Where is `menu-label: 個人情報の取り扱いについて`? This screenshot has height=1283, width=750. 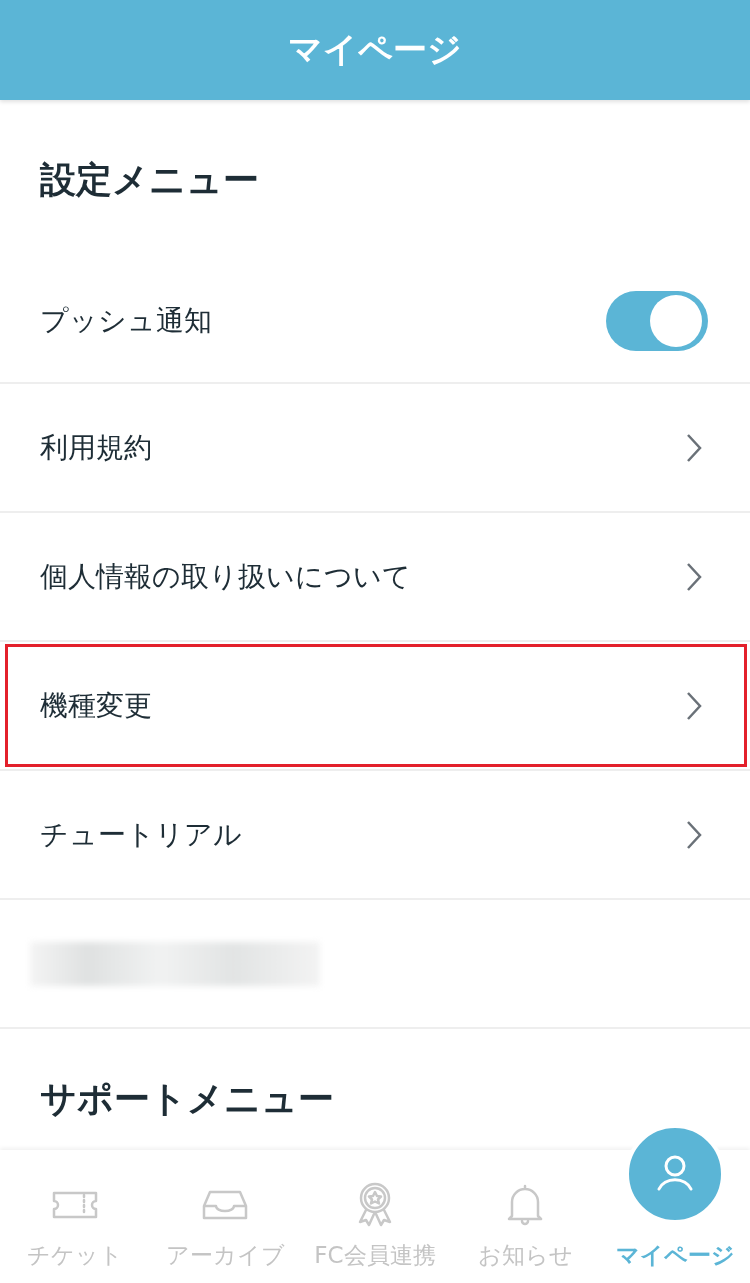 menu-label: 個人情報の取り扱いについて is located at coordinates (225, 576).